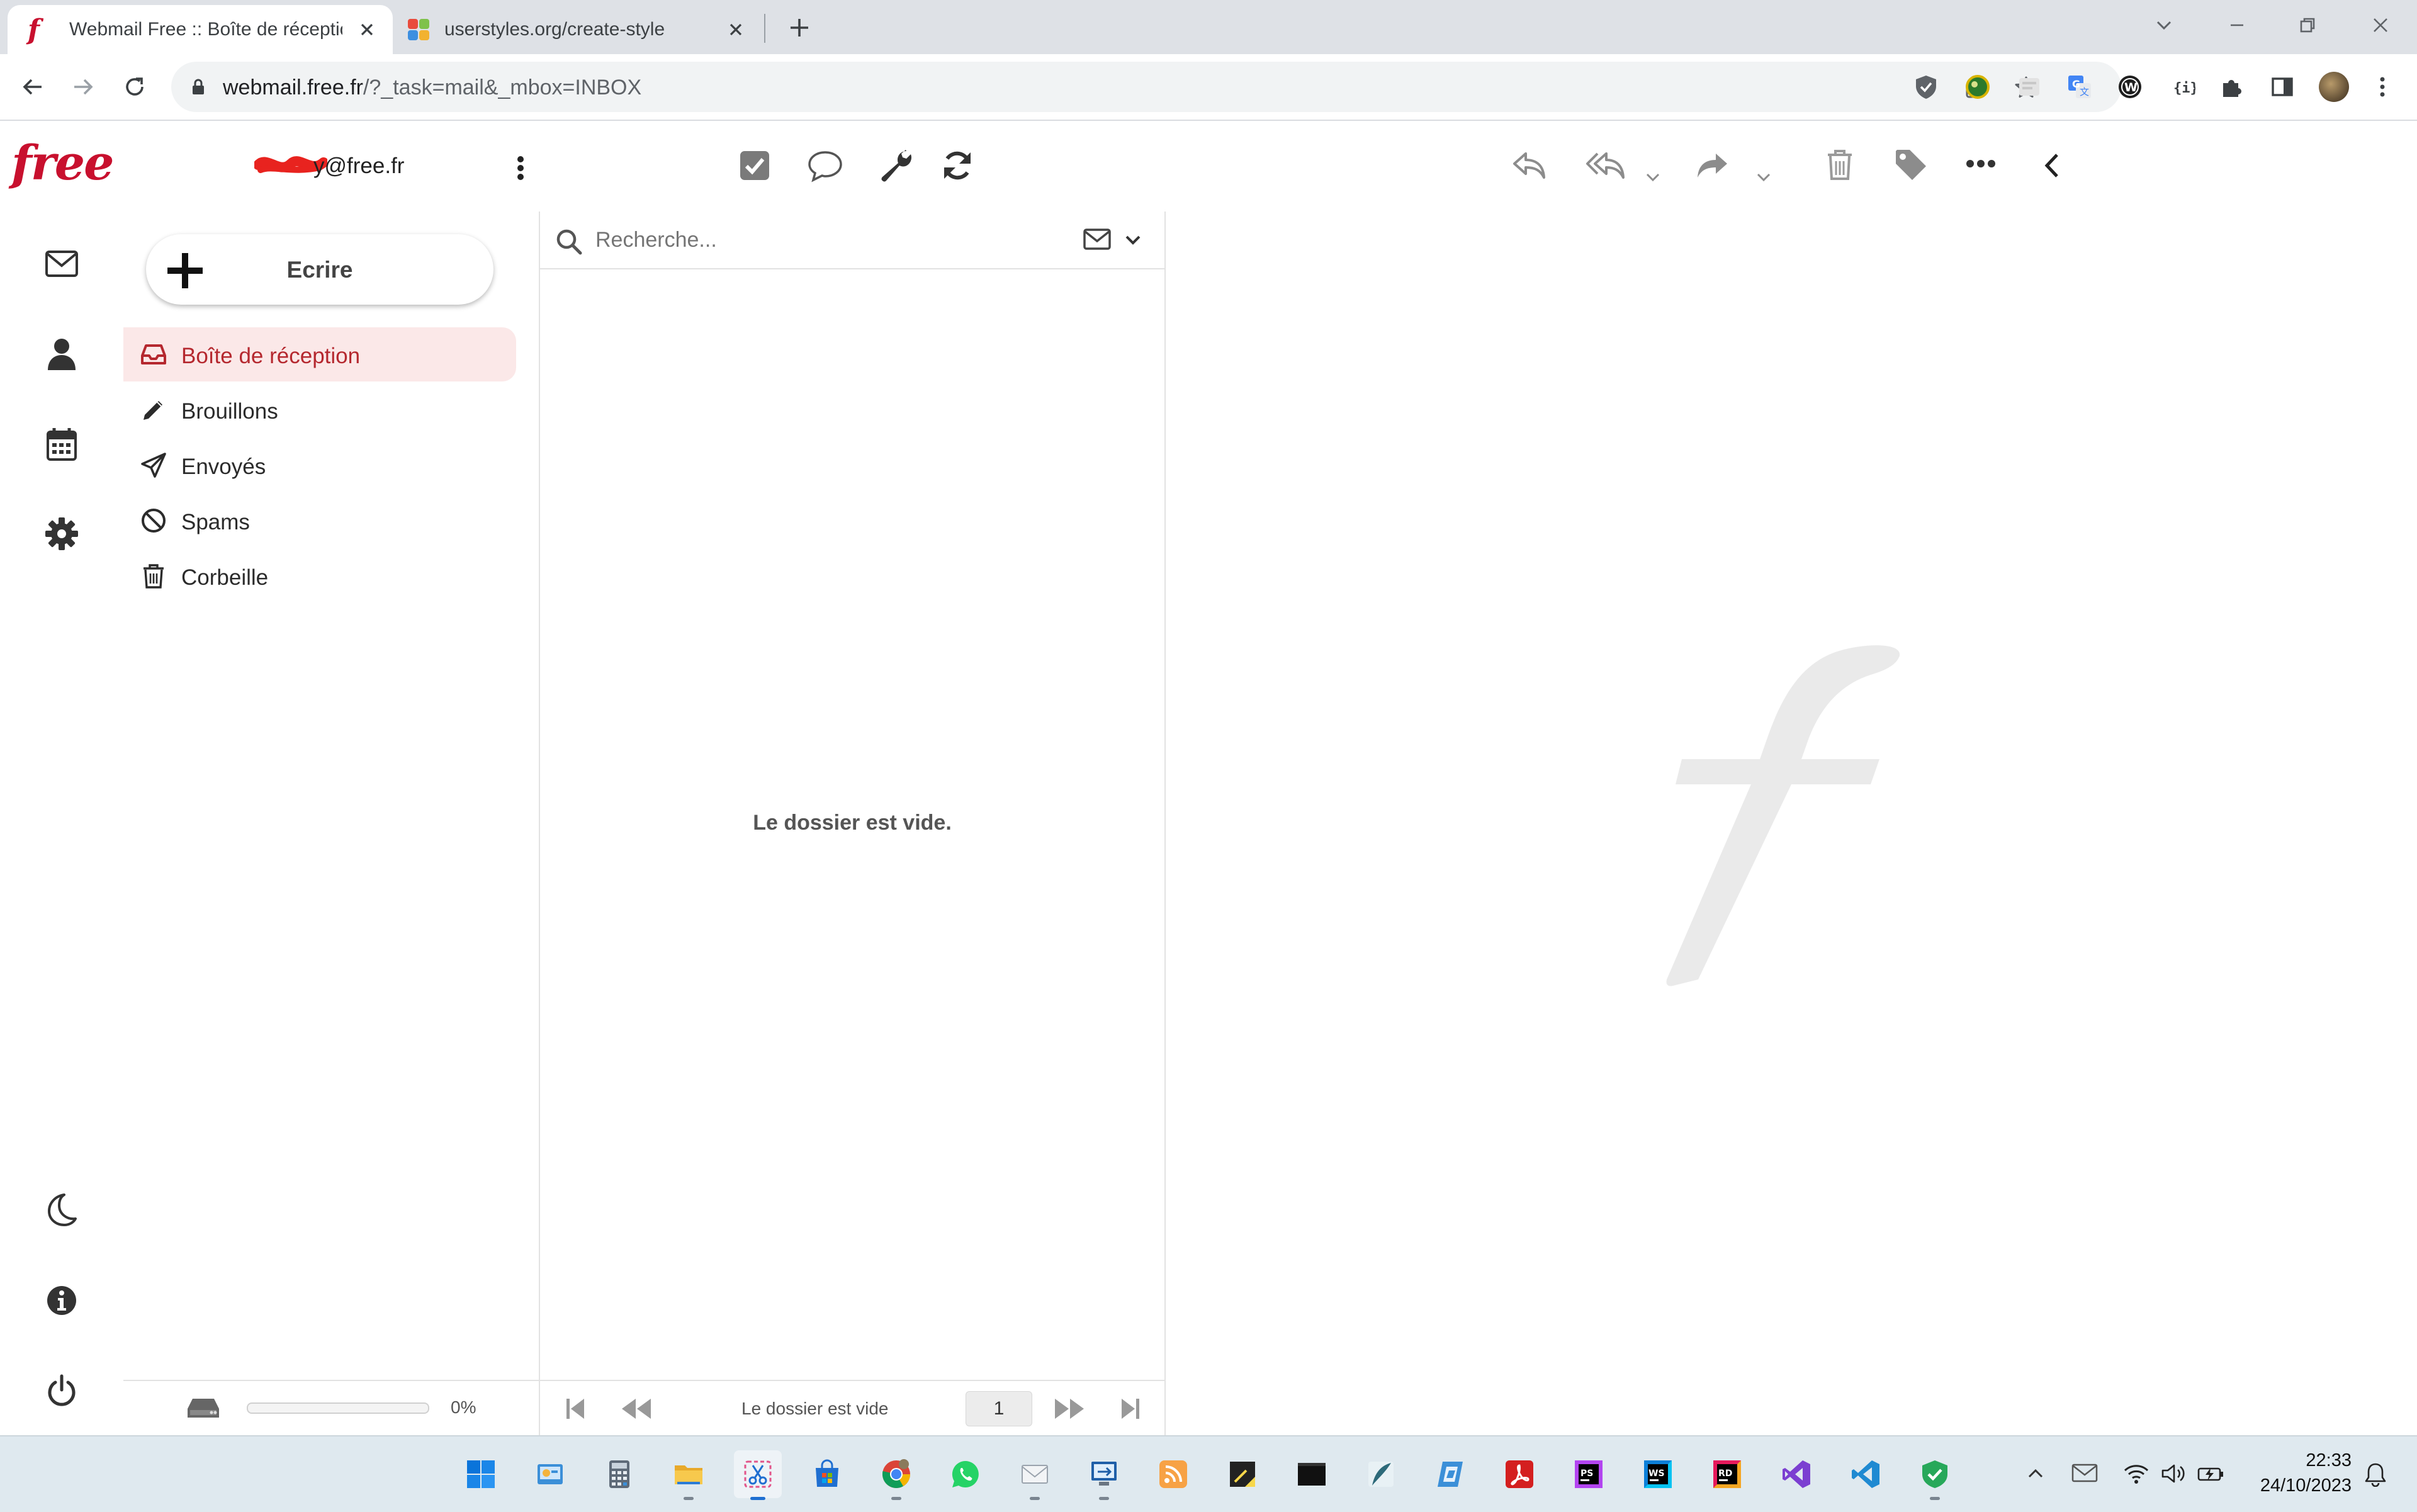  What do you see at coordinates (2085, 1473) in the screenshot?
I see `tray-mail-icon` at bounding box center [2085, 1473].